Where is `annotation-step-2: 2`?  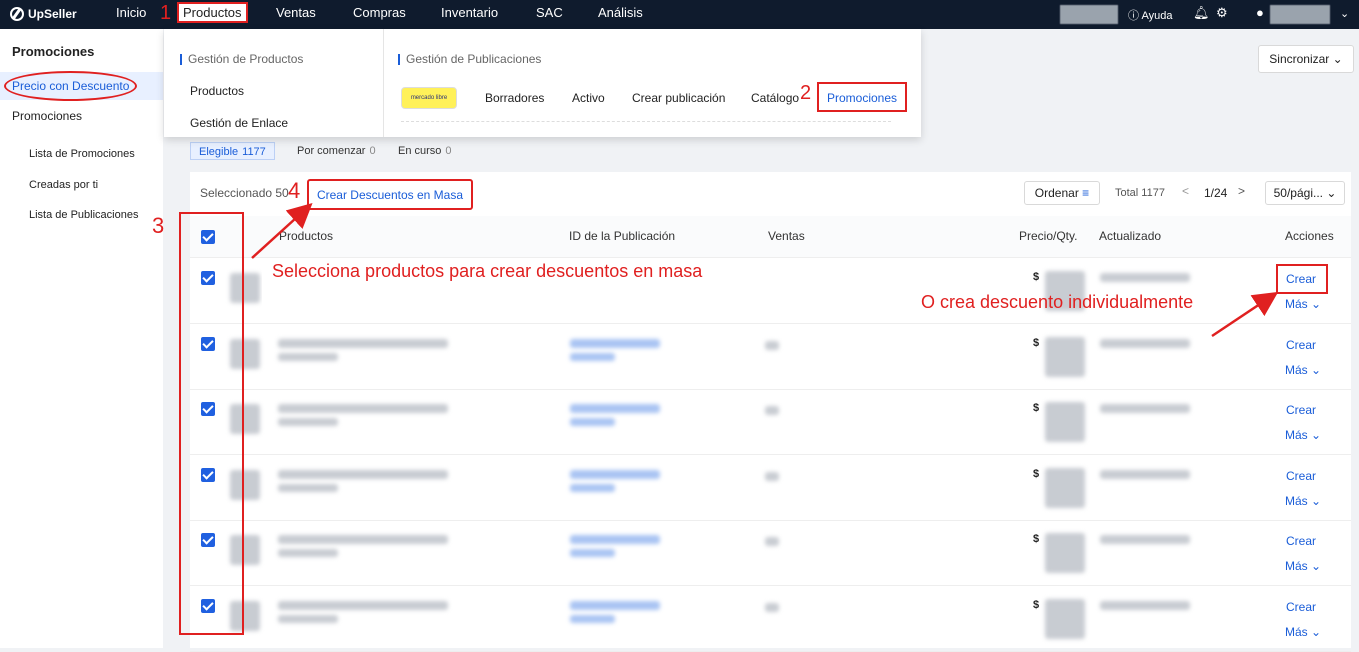
annotation-step-2: 2 is located at coordinates (806, 93).